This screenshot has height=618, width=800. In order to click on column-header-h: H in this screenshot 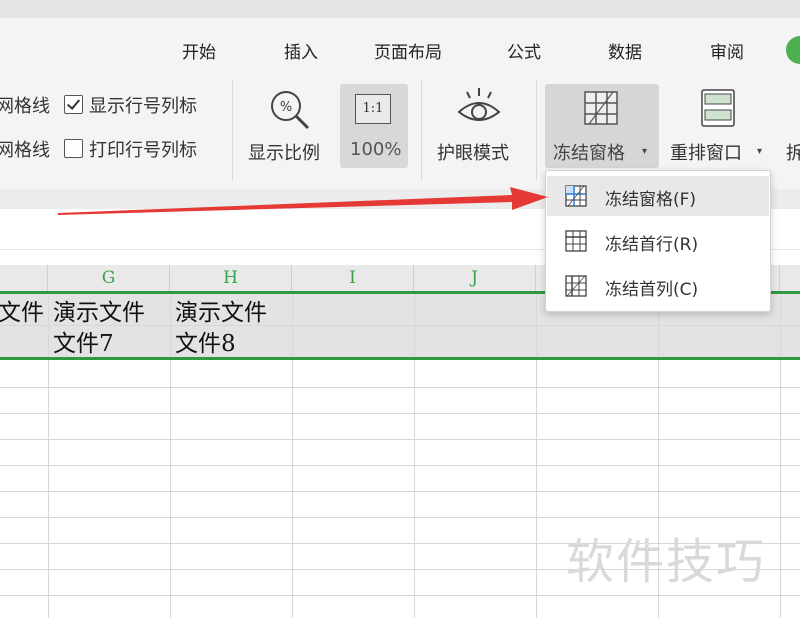, I will do `click(231, 278)`.